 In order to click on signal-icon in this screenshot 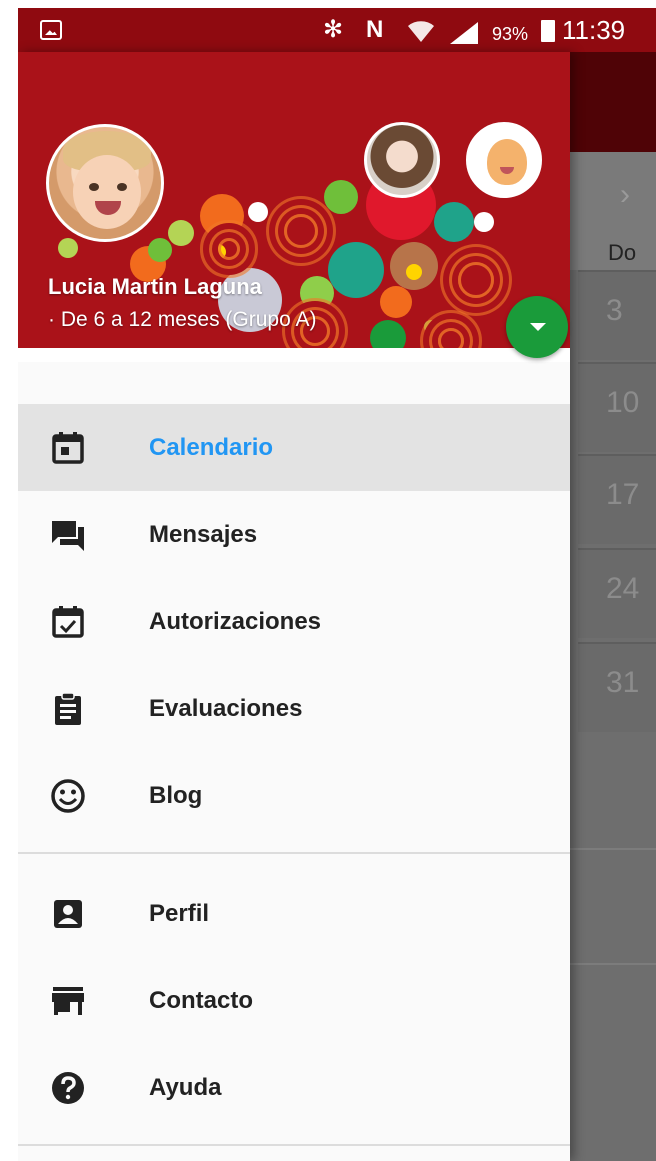, I will do `click(464, 33)`.